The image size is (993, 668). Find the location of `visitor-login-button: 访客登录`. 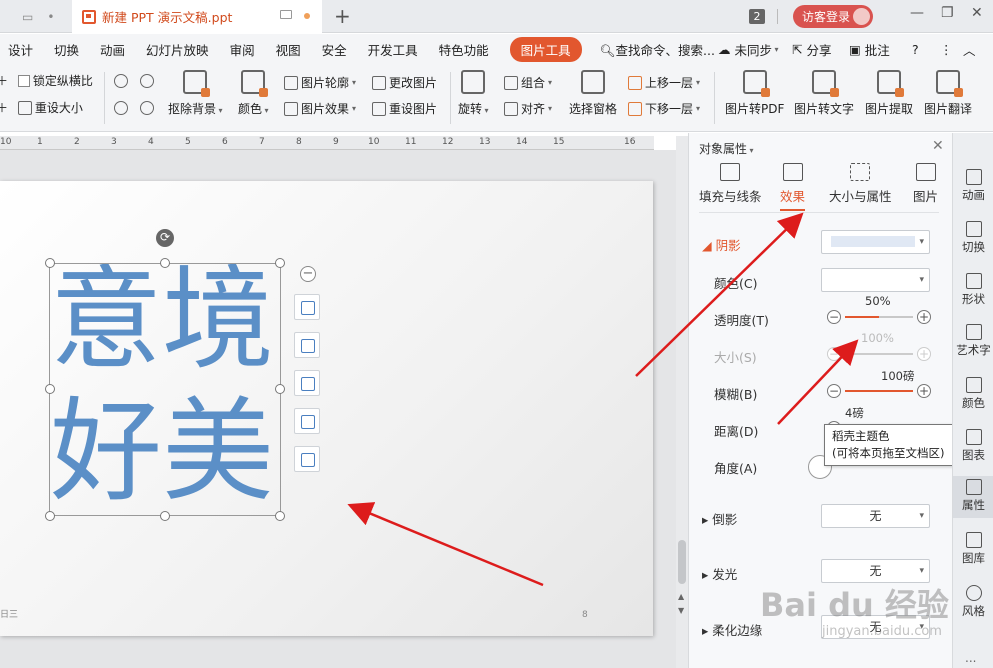

visitor-login-button: 访客登录 is located at coordinates (833, 16).